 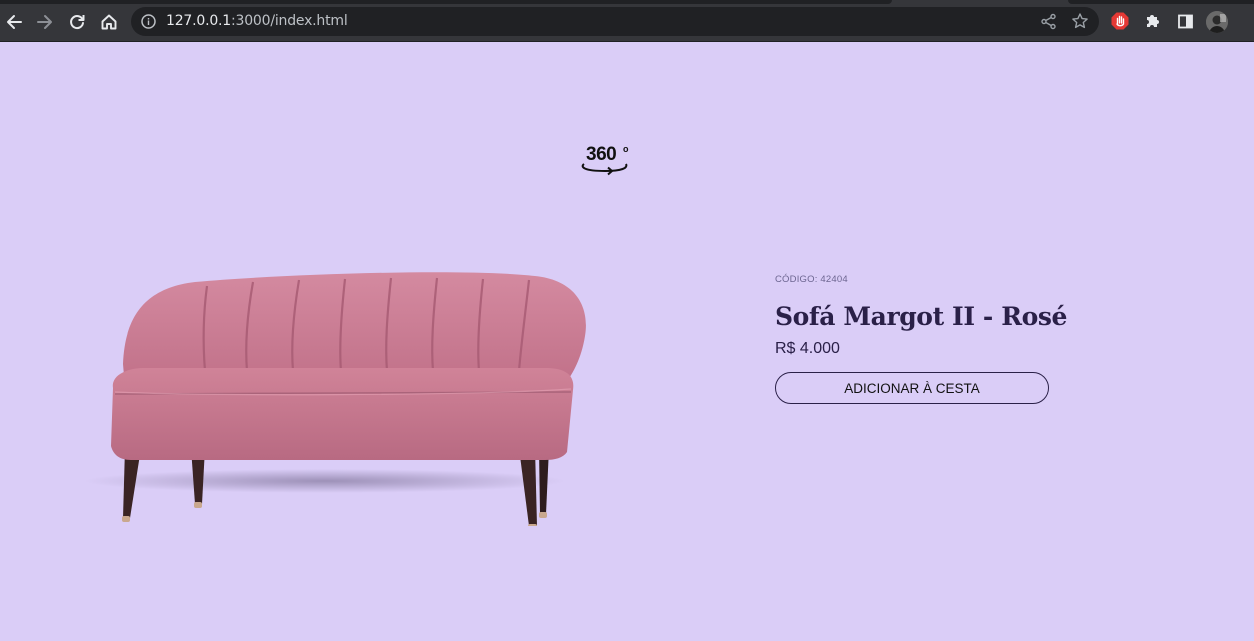 I want to click on url-text: 127.0.0.1:3000/index.html, so click(x=257, y=21).